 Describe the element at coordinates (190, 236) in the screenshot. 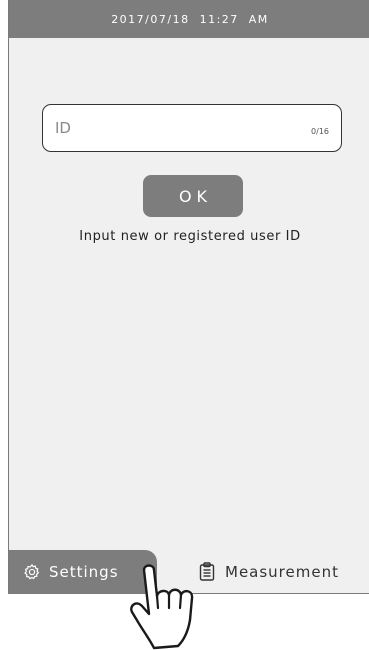

I see `instruction-text: Input new or registered user ID` at that location.